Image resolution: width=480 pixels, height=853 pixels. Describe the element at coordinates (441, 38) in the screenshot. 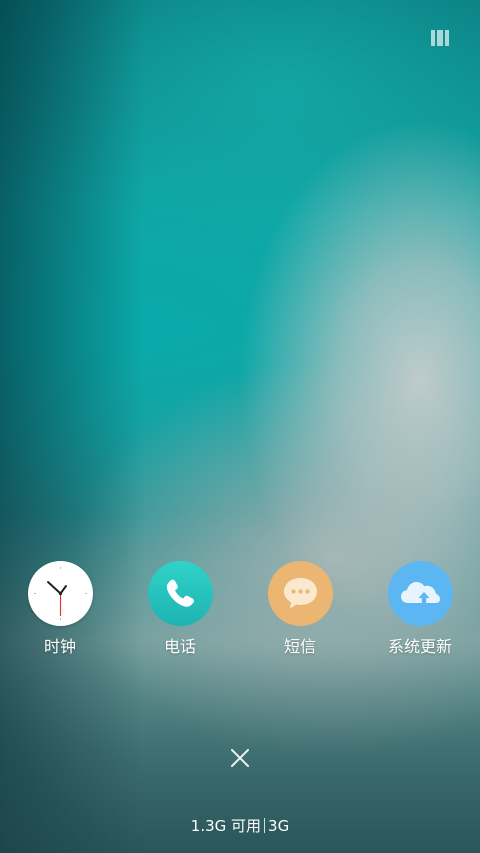

I see `recent-apps-menu-icon` at that location.